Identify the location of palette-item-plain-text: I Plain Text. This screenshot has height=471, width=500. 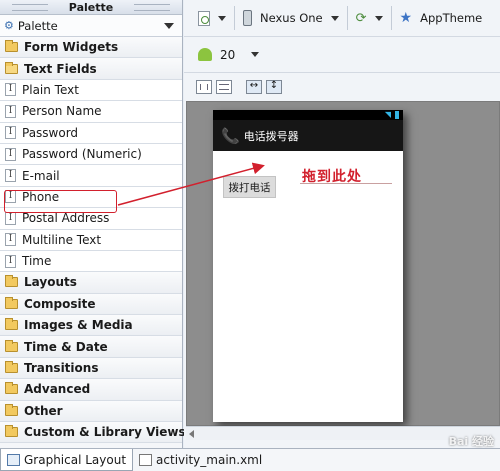
(91, 90).